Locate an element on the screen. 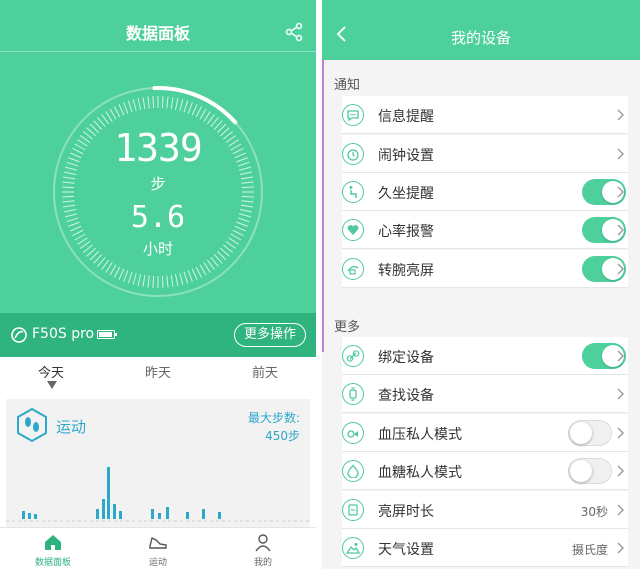  settings-row-label: 心率报警 is located at coordinates (406, 232).